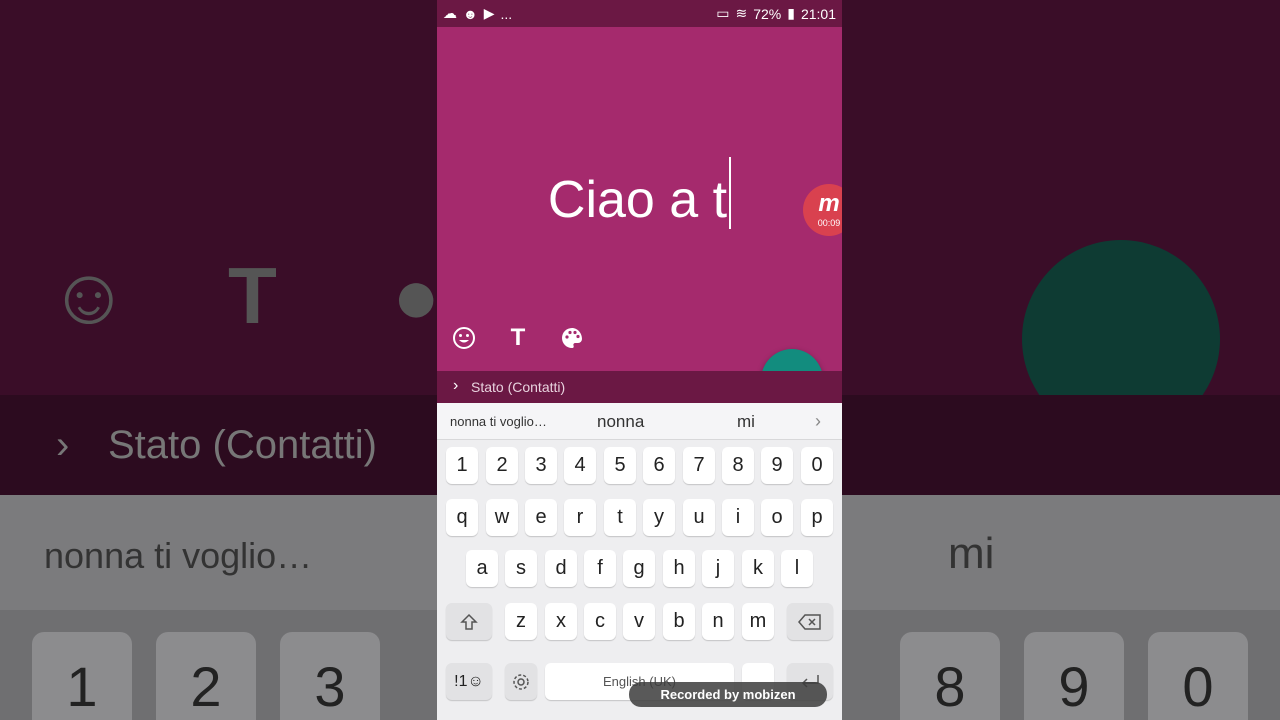 This screenshot has height=720, width=1280. What do you see at coordinates (637, 200) in the screenshot?
I see `typed-text: Ciao a t` at bounding box center [637, 200].